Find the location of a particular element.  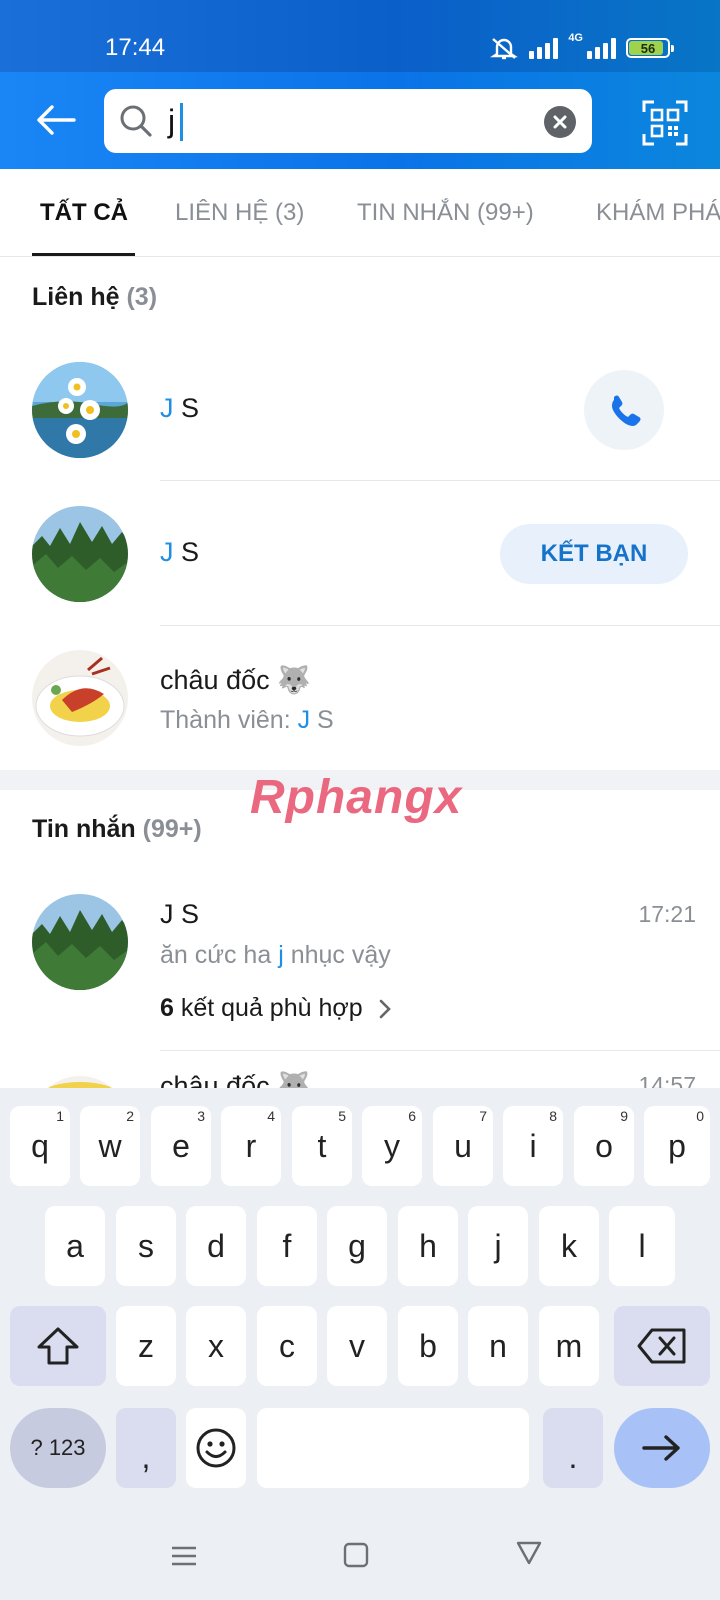

system-nav-bar is located at coordinates (360, 1550).